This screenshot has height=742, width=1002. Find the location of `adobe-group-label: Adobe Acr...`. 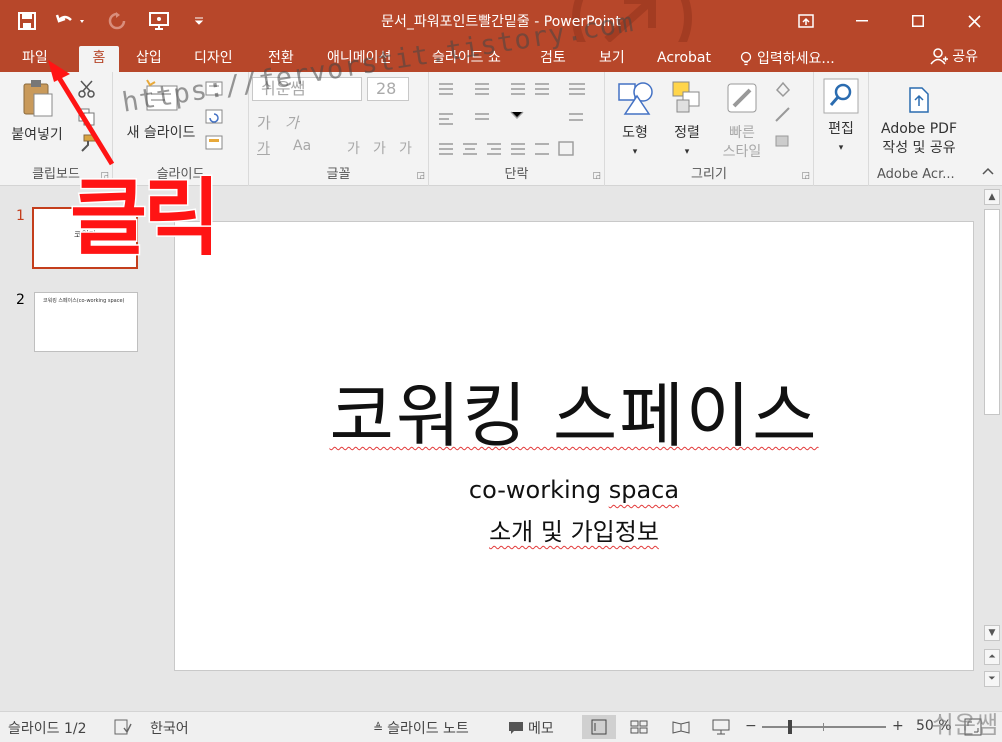

adobe-group-label: Adobe Acr... is located at coordinates (916, 174).